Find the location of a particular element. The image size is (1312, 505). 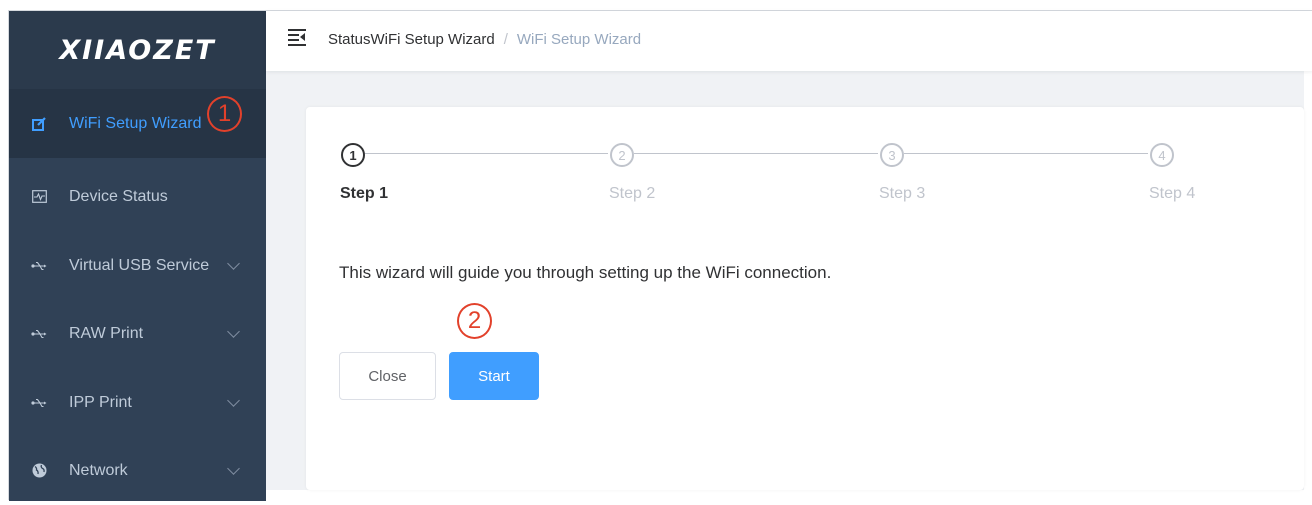

menu-toggle-icon is located at coordinates (297, 37).